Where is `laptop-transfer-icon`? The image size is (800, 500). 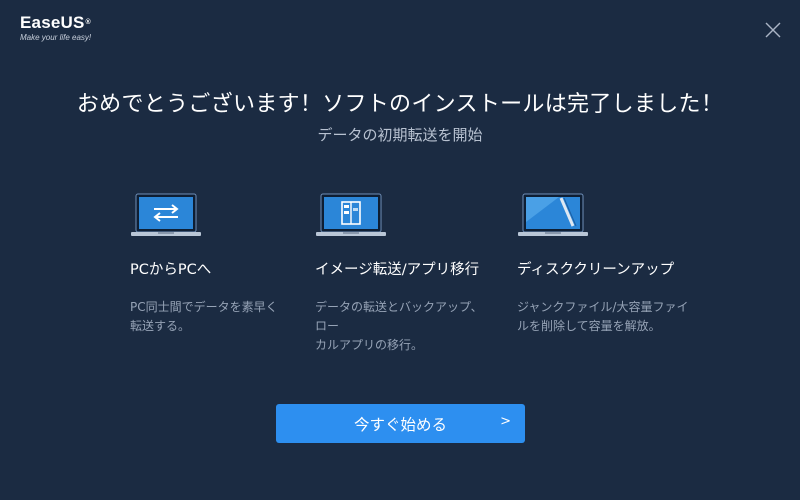
laptop-transfer-icon is located at coordinates (166, 214).